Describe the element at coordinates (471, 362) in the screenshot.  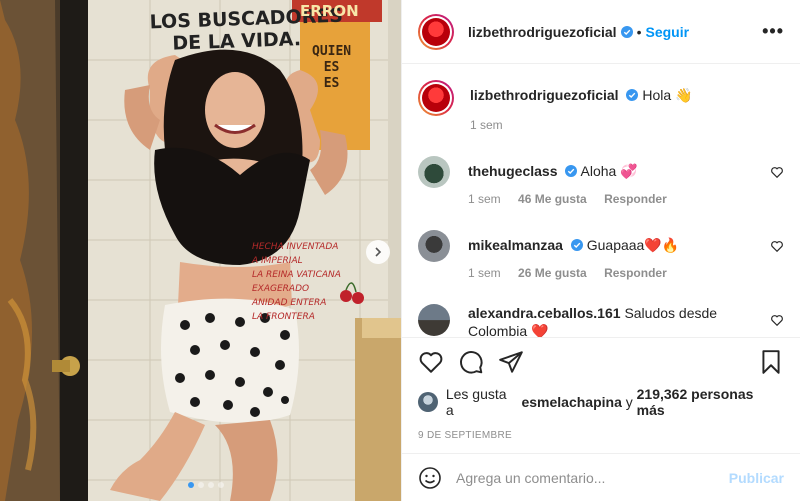
I see `comment-bubble-icon` at that location.